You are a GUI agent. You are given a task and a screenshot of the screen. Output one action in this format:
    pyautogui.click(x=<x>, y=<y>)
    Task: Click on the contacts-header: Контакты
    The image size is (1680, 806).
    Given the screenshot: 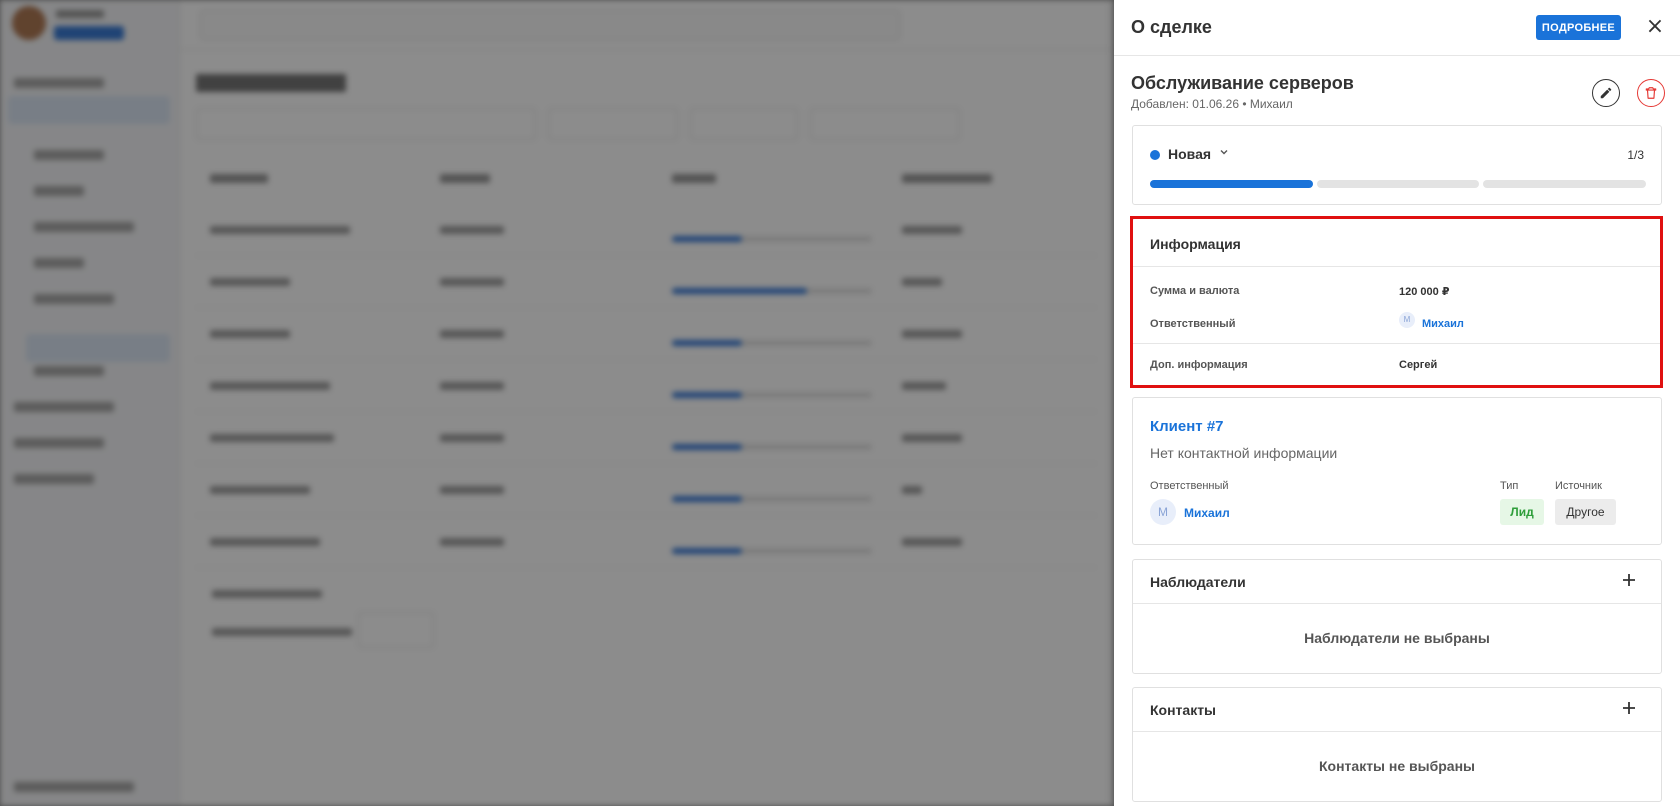 What is the action you would take?
    pyautogui.click(x=1397, y=710)
    